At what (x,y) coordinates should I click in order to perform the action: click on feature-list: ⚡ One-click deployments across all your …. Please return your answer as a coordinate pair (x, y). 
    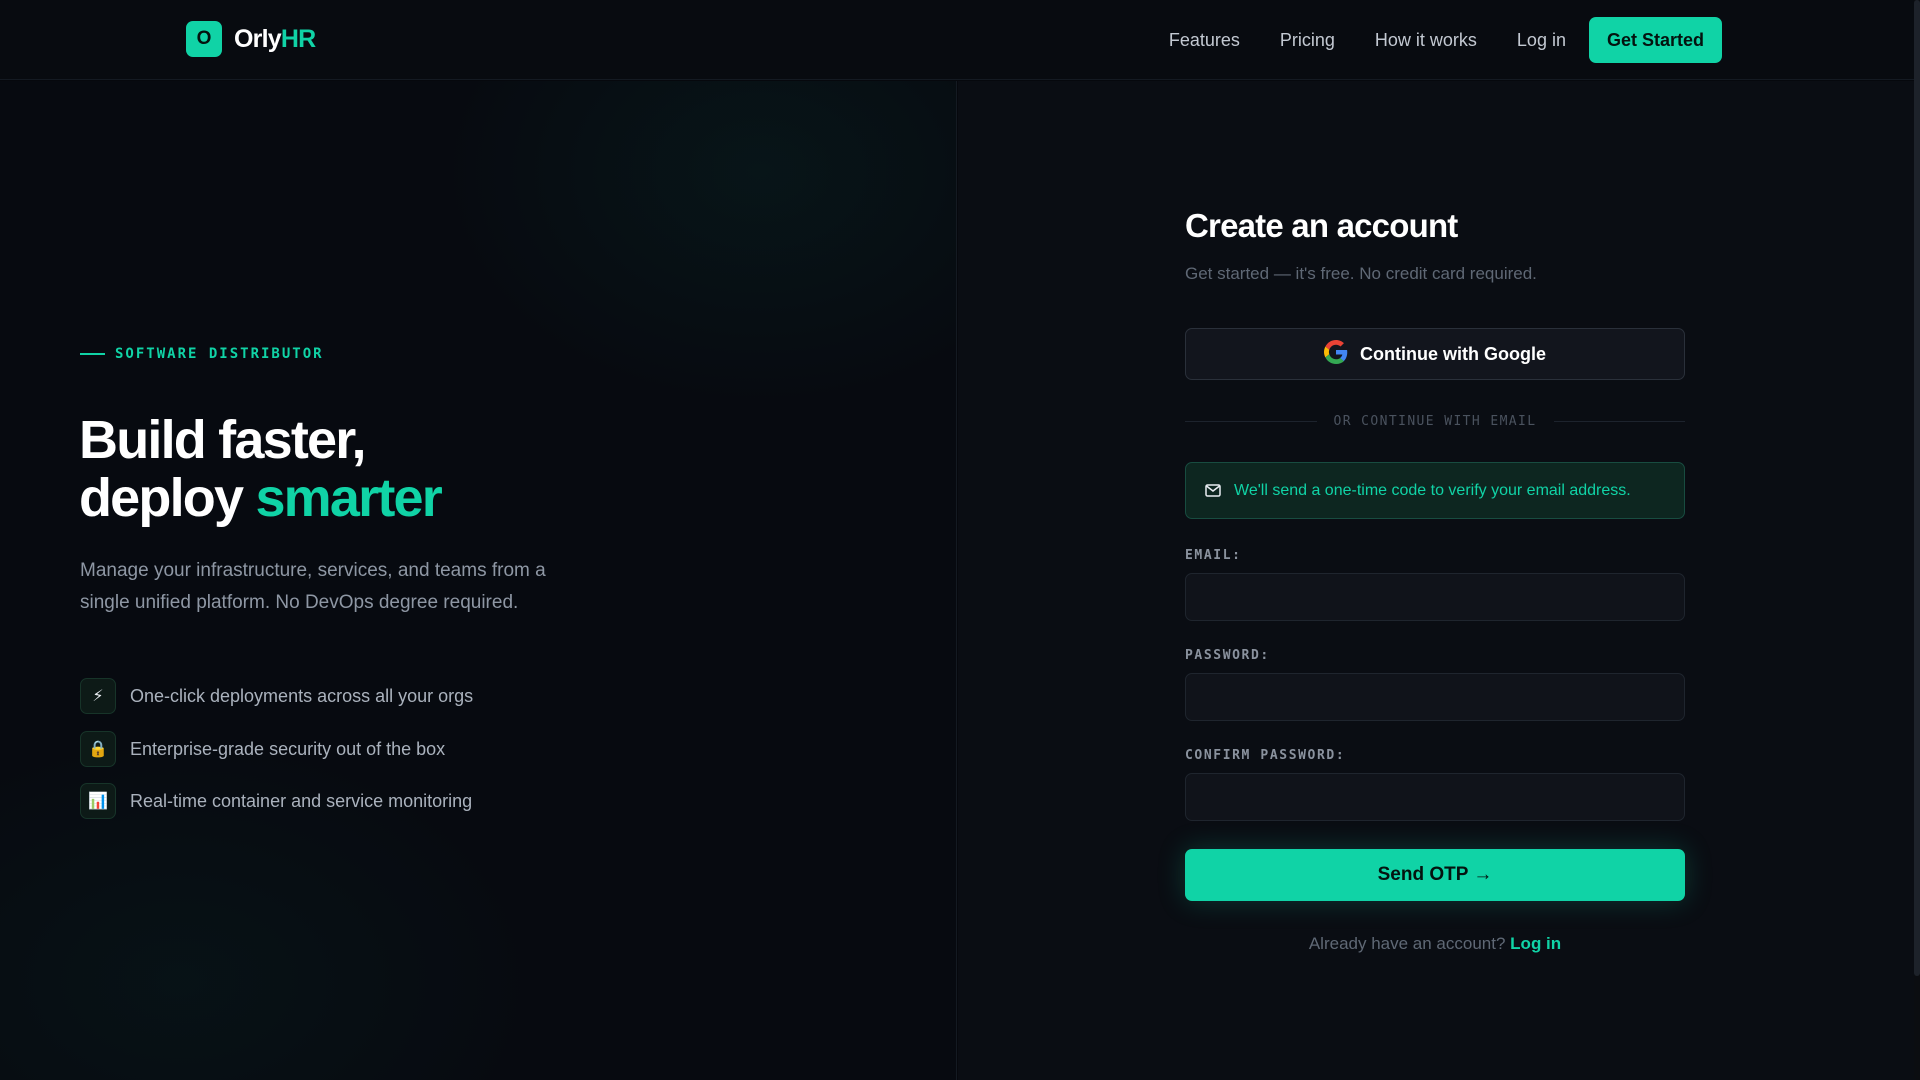
    Looking at the image, I should click on (276, 757).